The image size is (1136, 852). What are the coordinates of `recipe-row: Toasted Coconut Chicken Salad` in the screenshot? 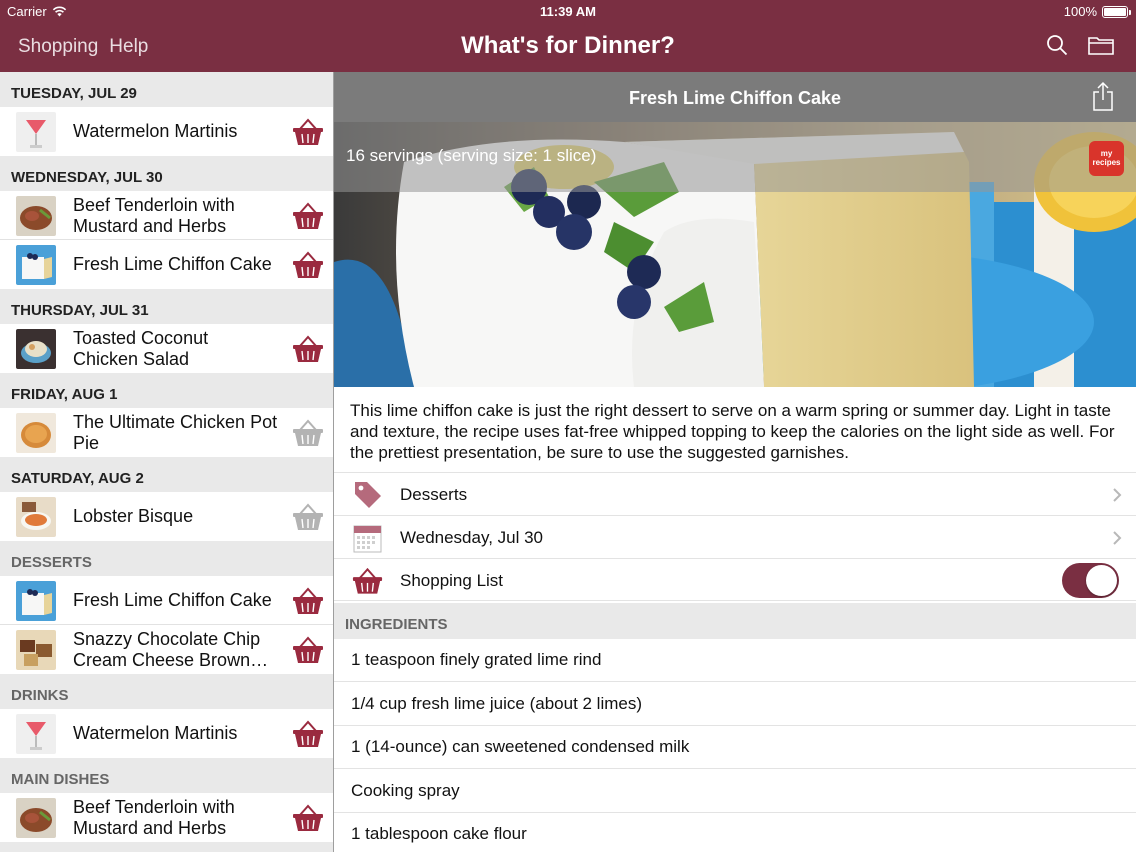 It's located at (166, 348).